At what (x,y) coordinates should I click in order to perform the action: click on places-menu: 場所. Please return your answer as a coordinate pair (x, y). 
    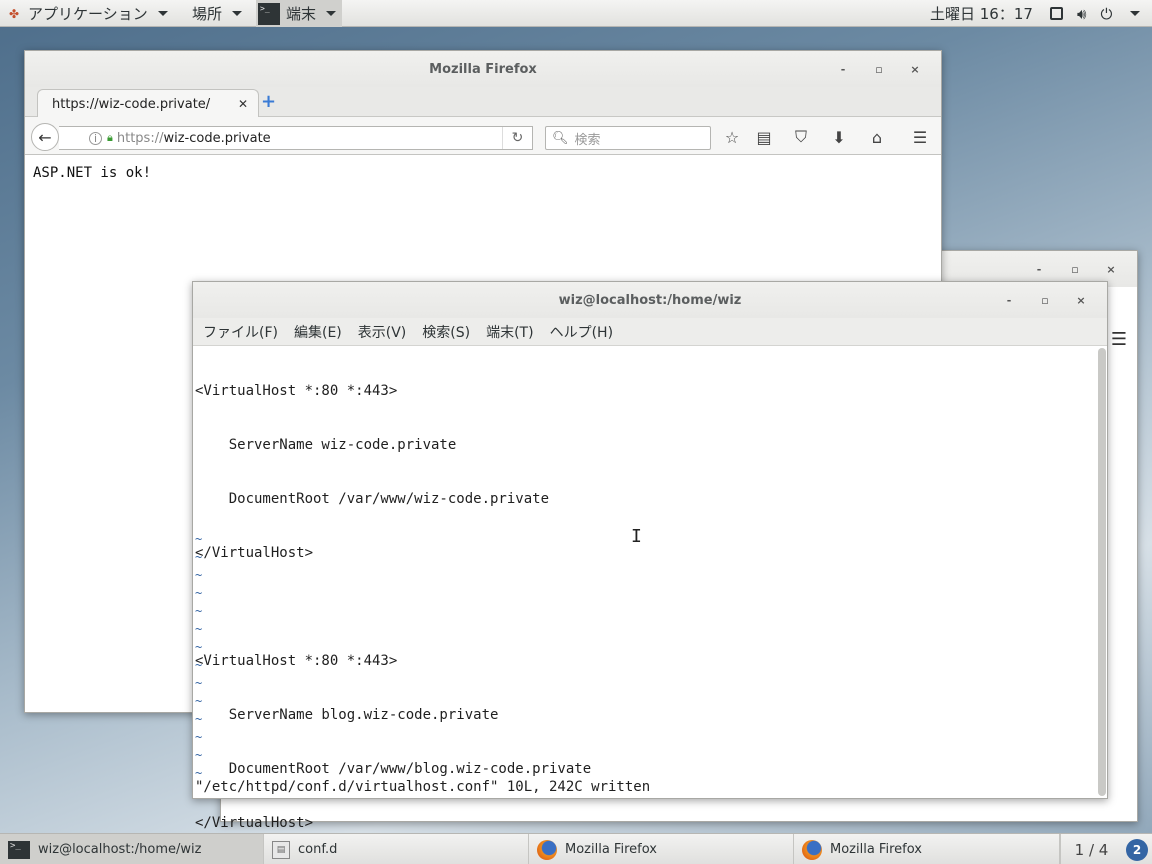
    Looking at the image, I should click on (217, 13).